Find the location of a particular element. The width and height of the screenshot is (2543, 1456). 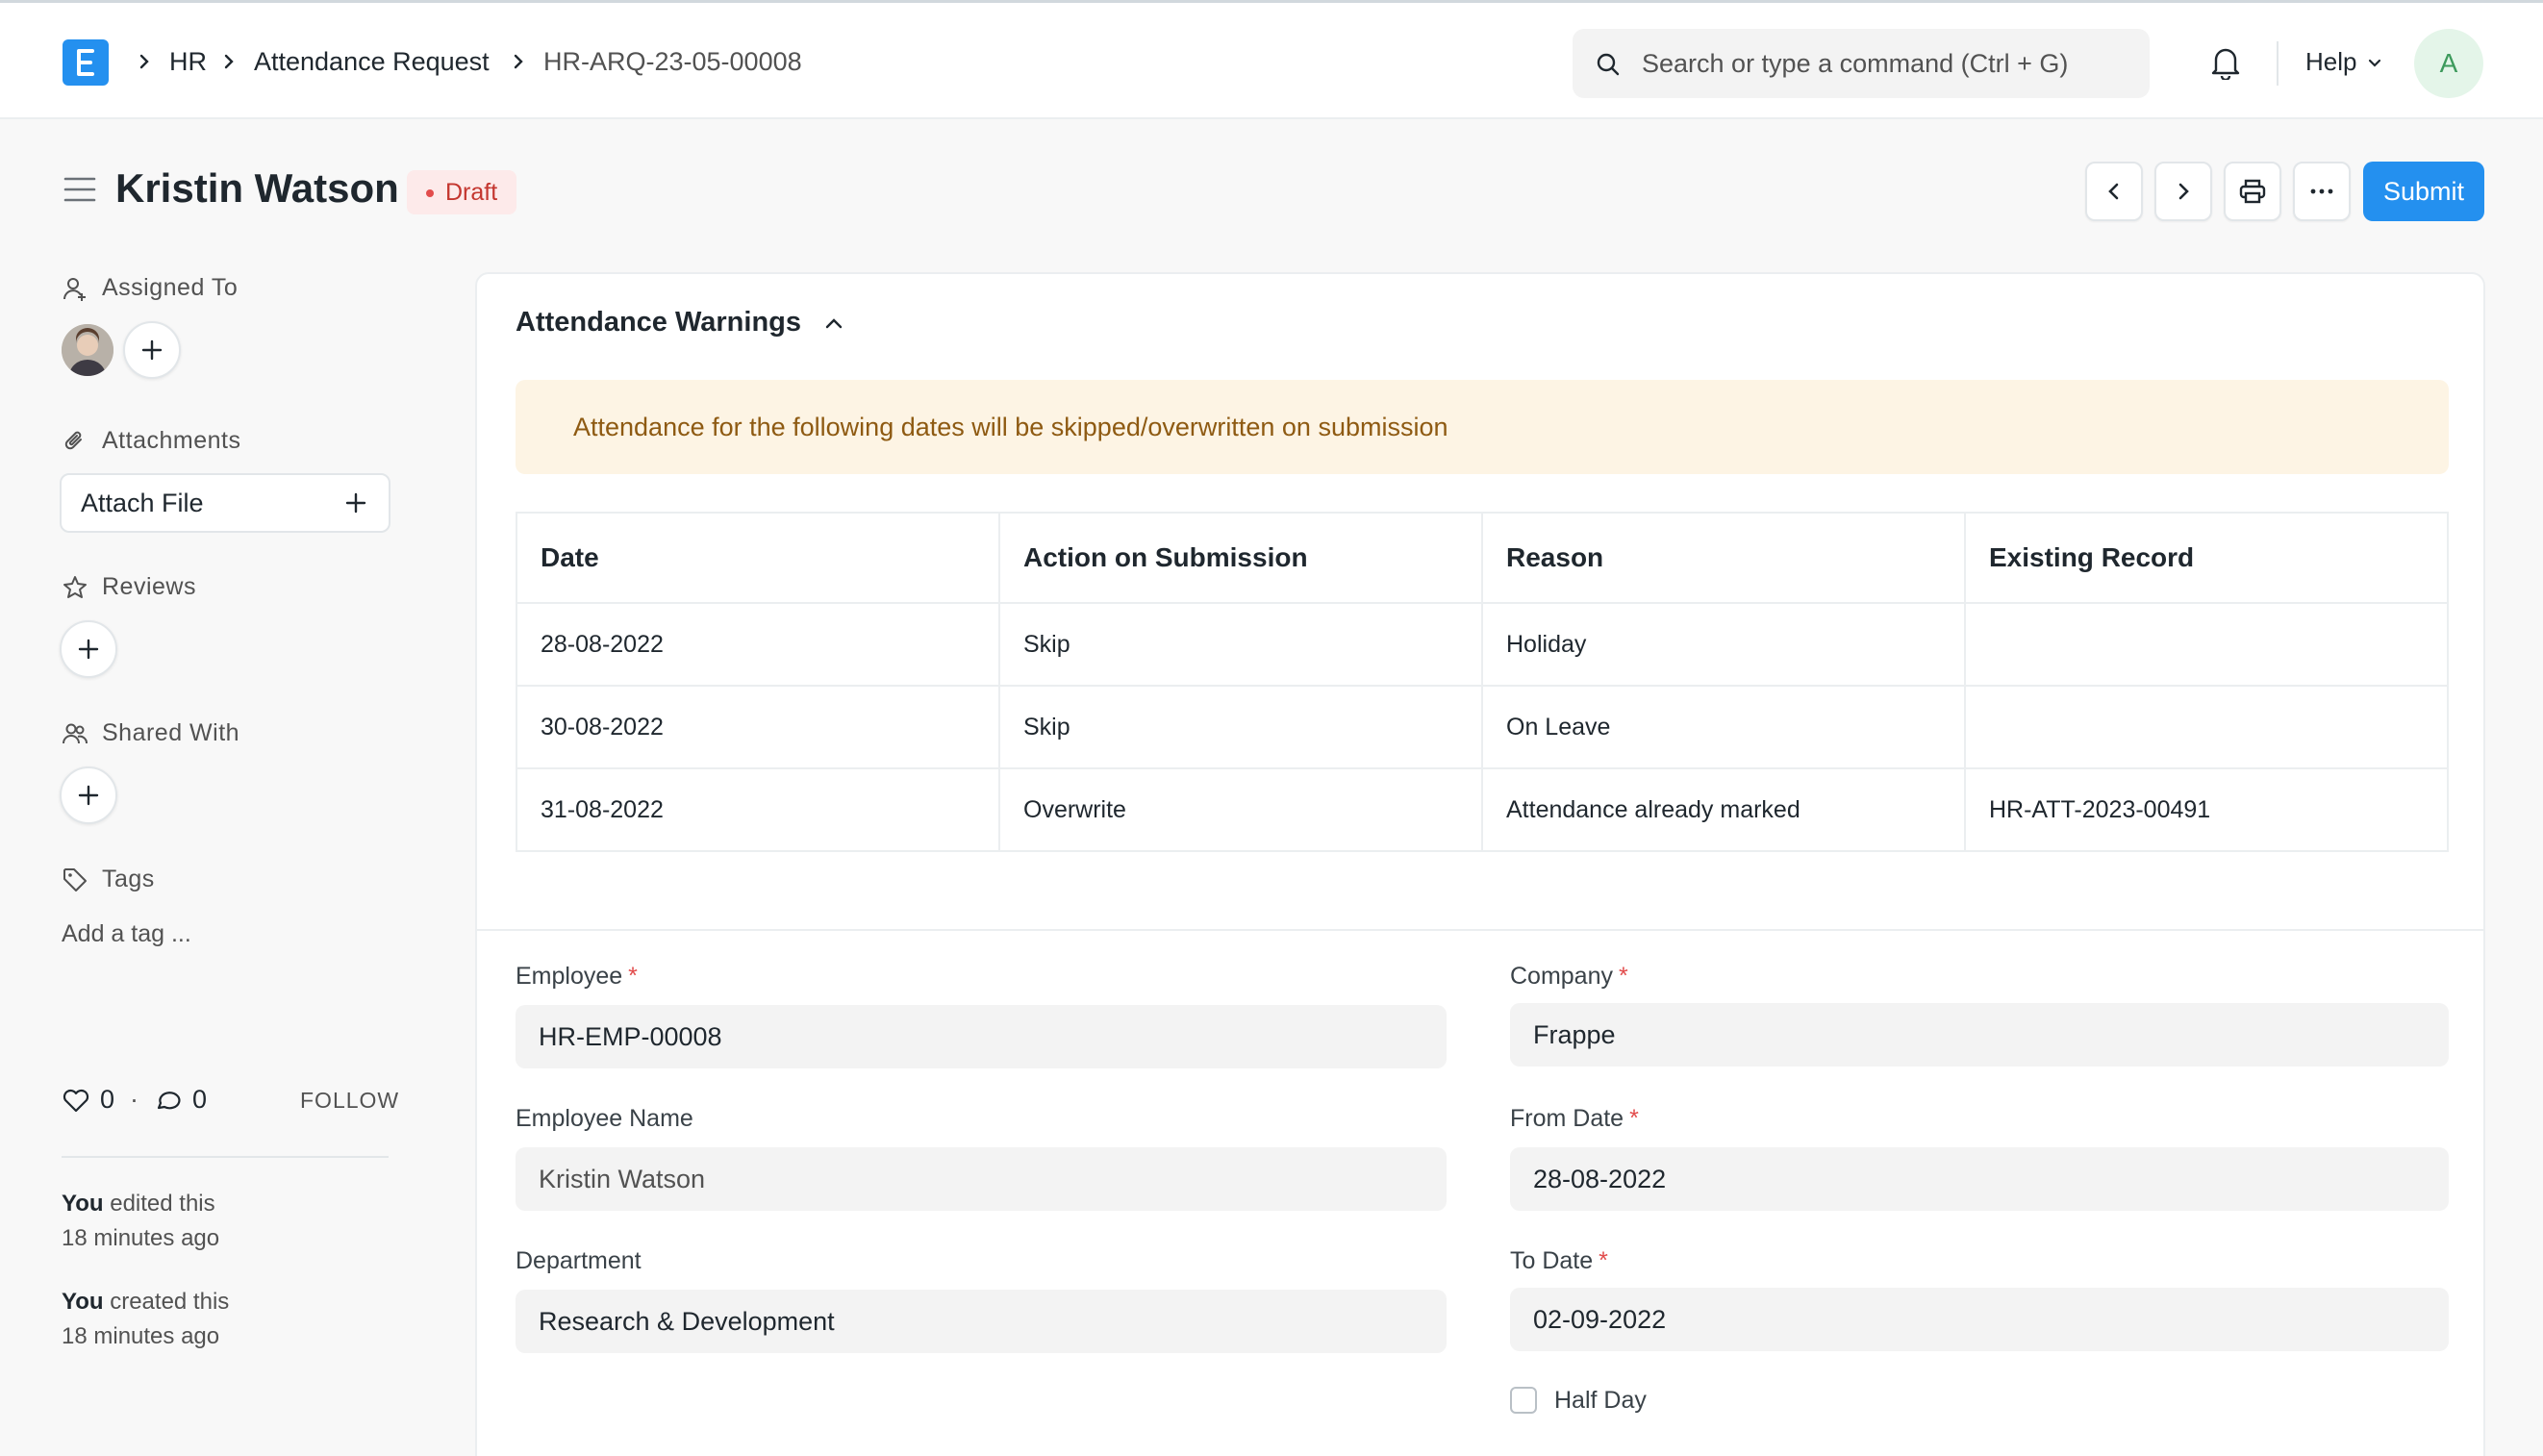

status-badge: Draft is located at coordinates (462, 192).